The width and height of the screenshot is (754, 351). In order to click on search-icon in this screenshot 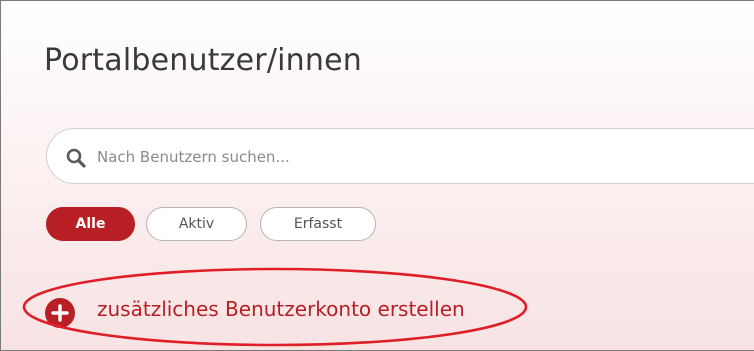, I will do `click(76, 158)`.